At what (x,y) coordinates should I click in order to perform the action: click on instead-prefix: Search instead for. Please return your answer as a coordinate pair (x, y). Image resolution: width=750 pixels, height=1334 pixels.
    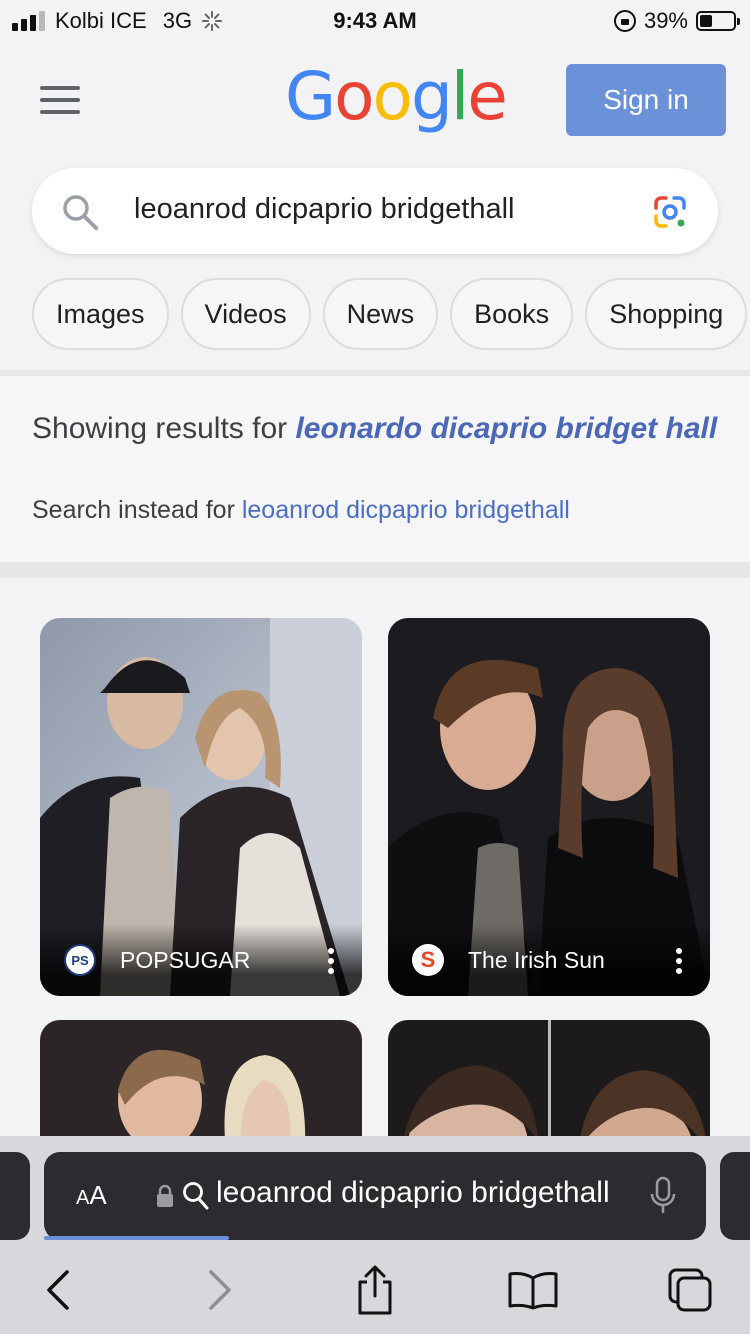
    Looking at the image, I should click on (137, 510).